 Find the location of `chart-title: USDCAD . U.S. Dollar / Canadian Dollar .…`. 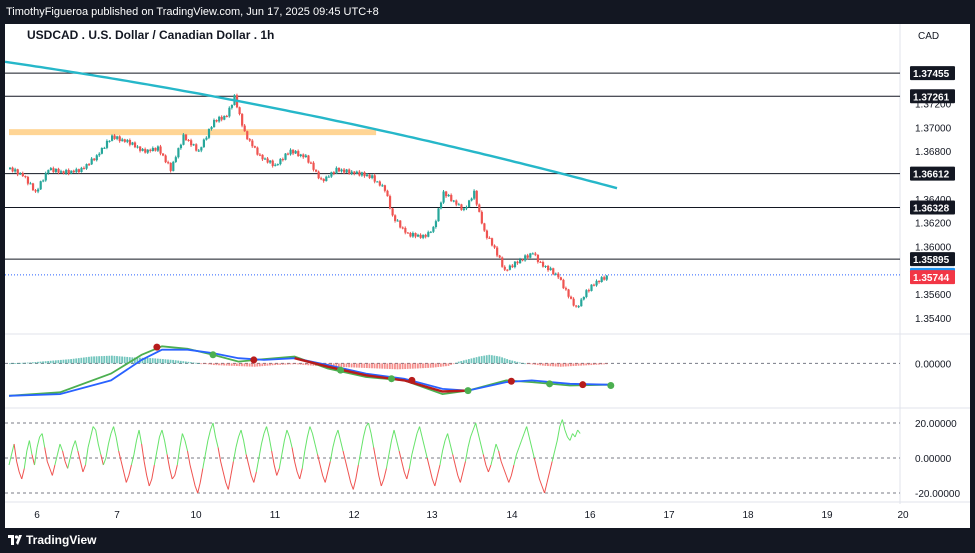

chart-title: USDCAD . U.S. Dollar / Canadian Dollar .… is located at coordinates (150, 35).